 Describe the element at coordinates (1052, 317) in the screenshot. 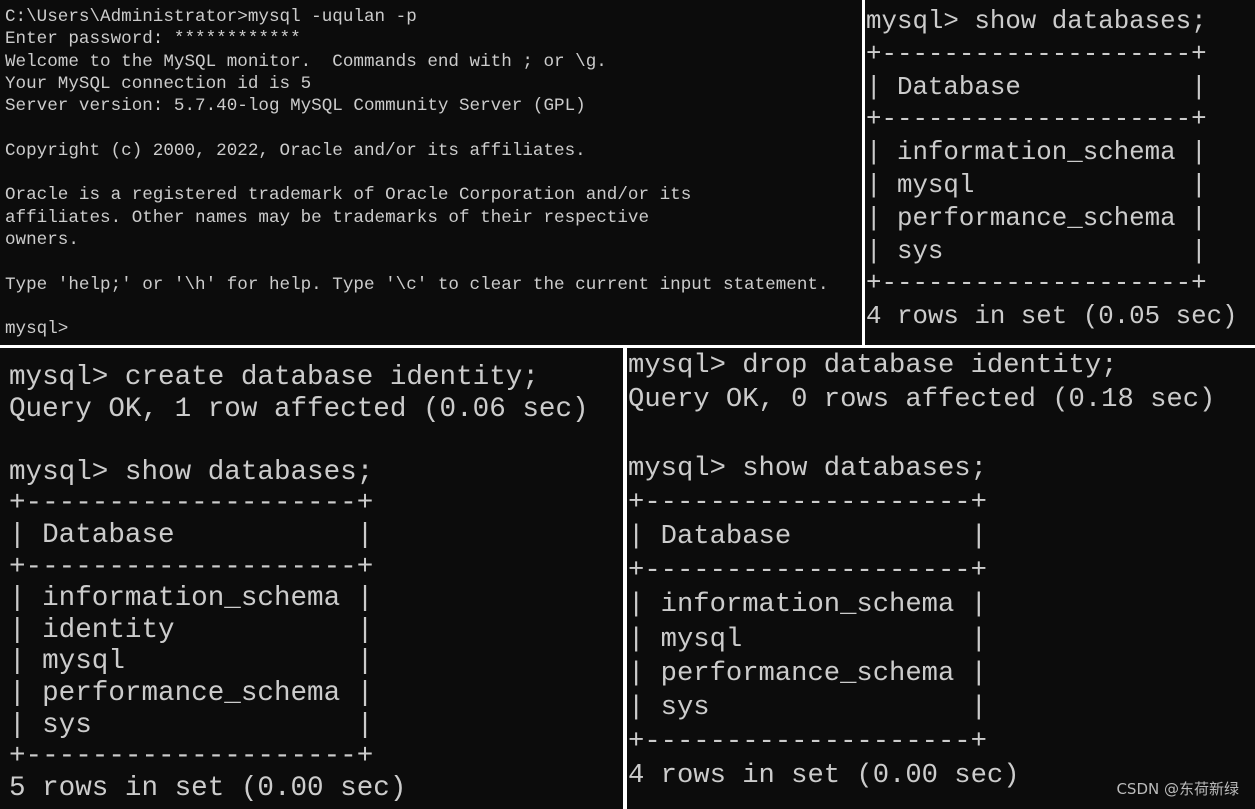

I see `terminal-line: 4 rows in set (0.05 sec)` at that location.